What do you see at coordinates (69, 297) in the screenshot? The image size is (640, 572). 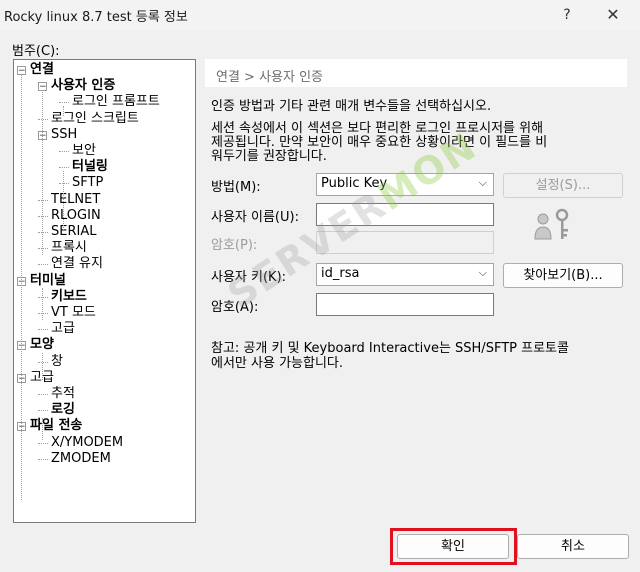 I see `tree-item: 키보드` at bounding box center [69, 297].